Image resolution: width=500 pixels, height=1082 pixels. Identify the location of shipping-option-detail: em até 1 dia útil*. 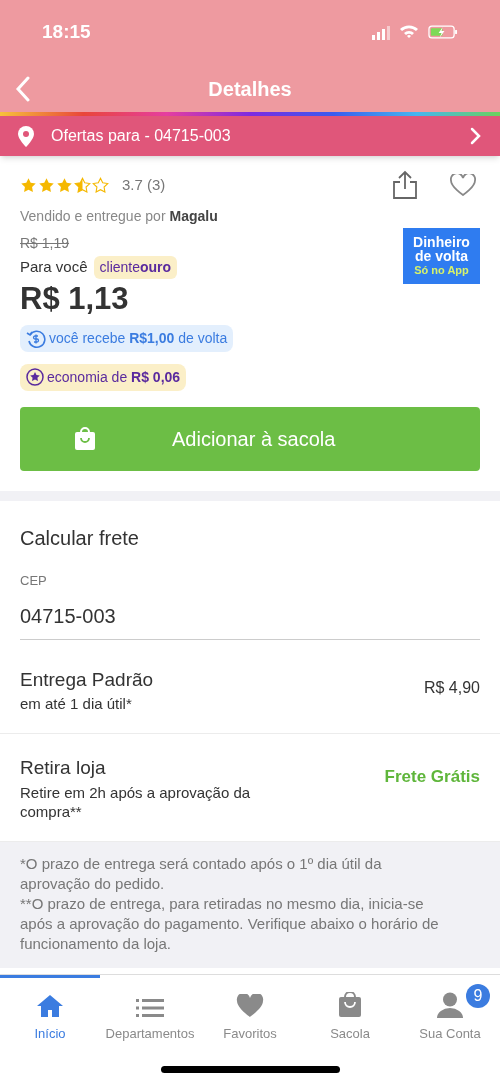
(76, 703).